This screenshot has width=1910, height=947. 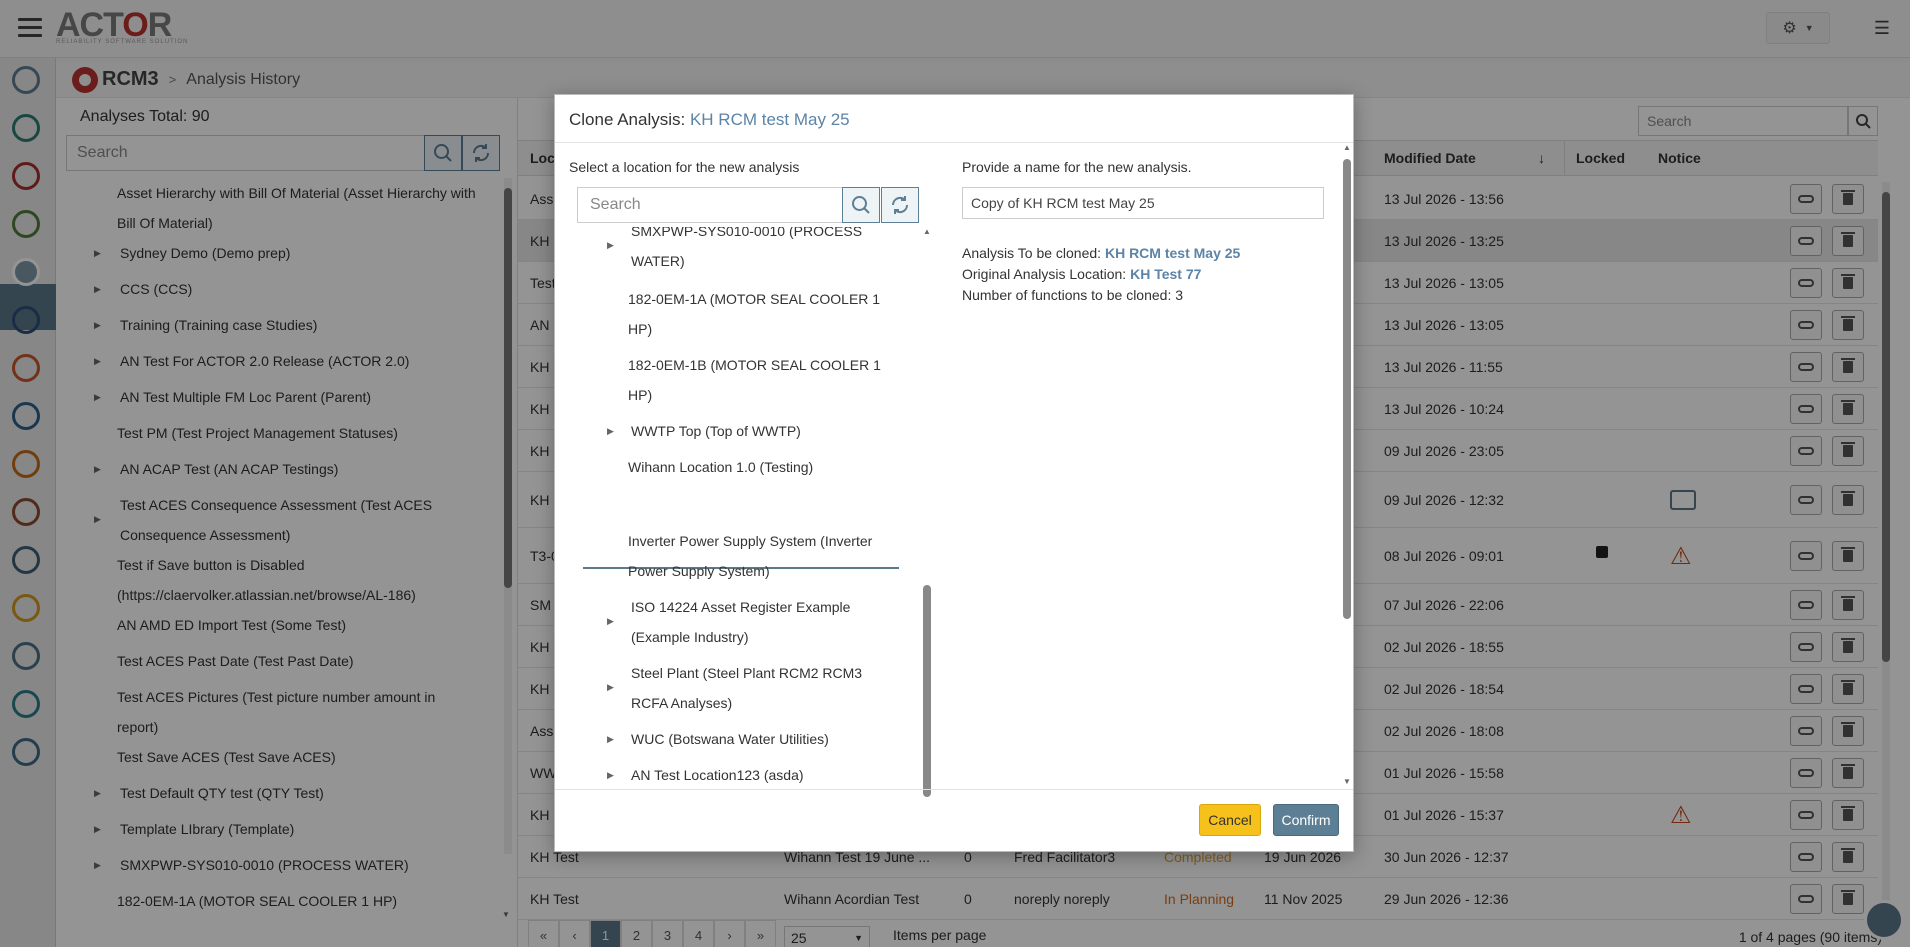 What do you see at coordinates (1082, 274) in the screenshot?
I see `original-location: Original Analysis Location: KH Test 77` at bounding box center [1082, 274].